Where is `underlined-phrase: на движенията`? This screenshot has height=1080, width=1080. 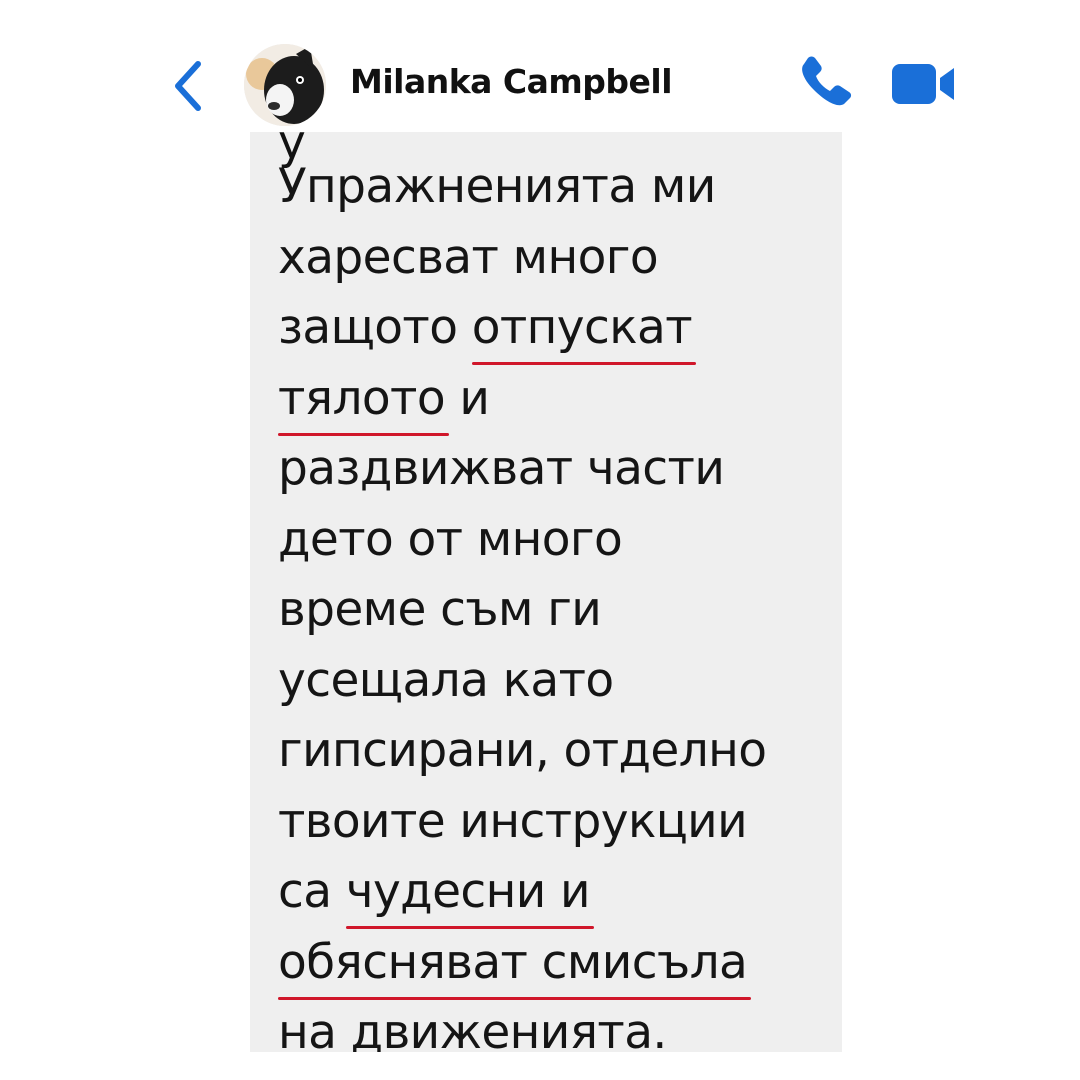
underlined-phrase: на движенията is located at coordinates (465, 1026).